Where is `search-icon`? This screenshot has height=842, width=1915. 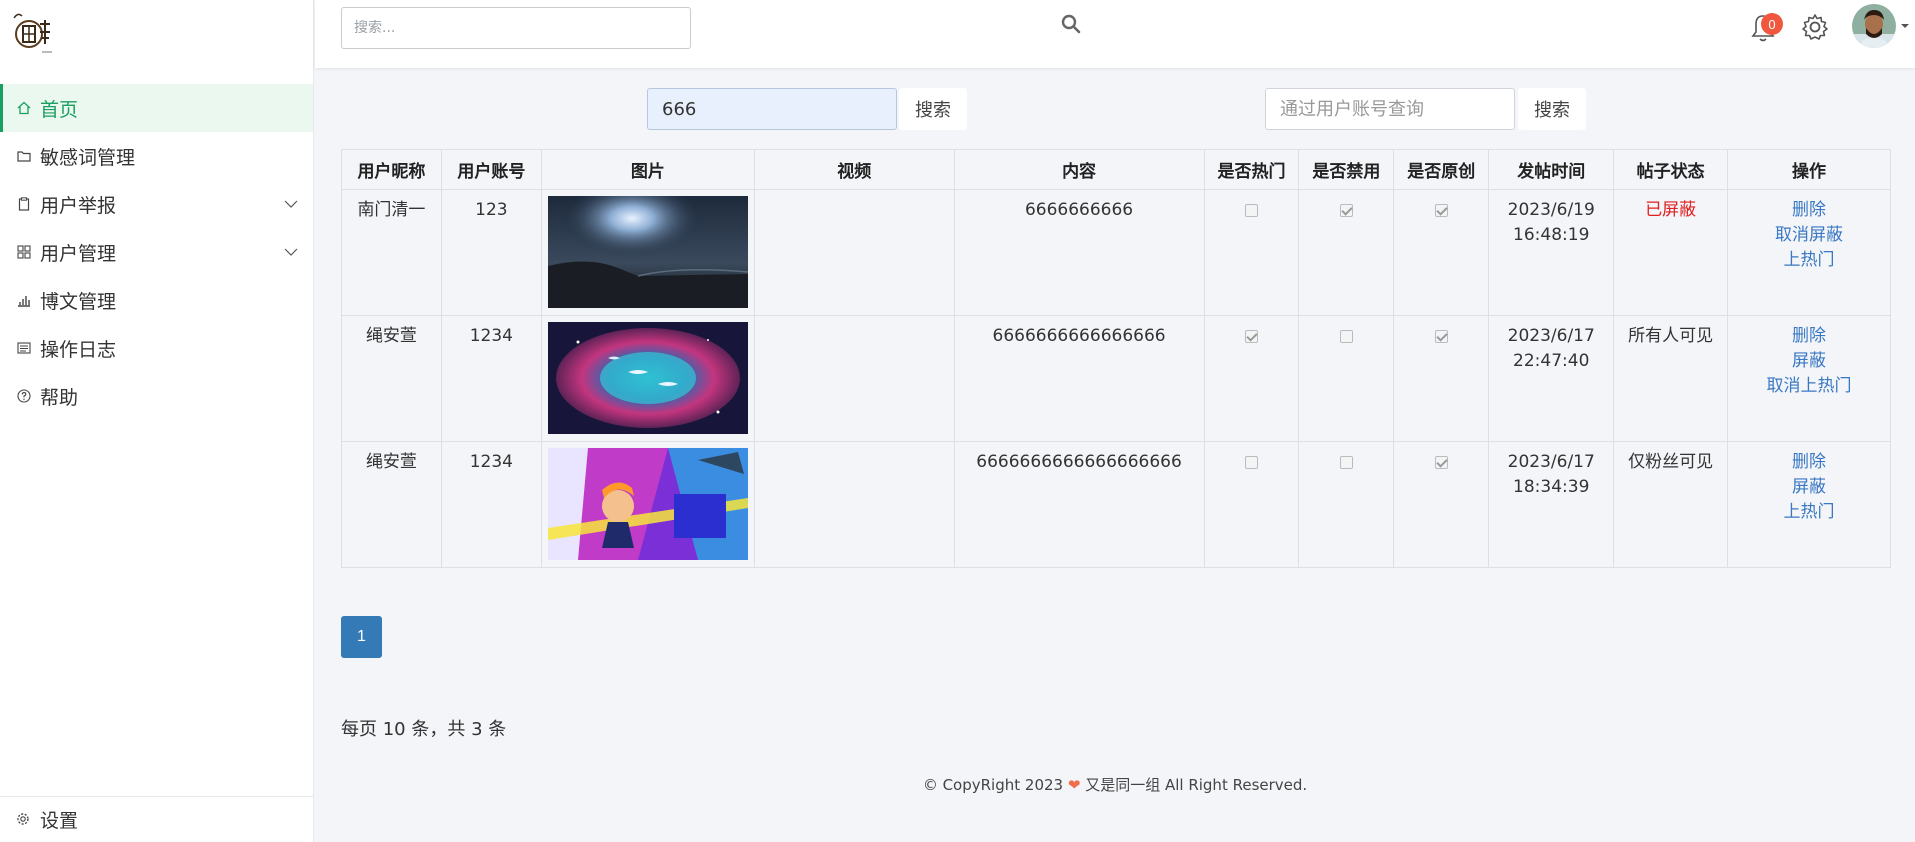 search-icon is located at coordinates (1071, 24).